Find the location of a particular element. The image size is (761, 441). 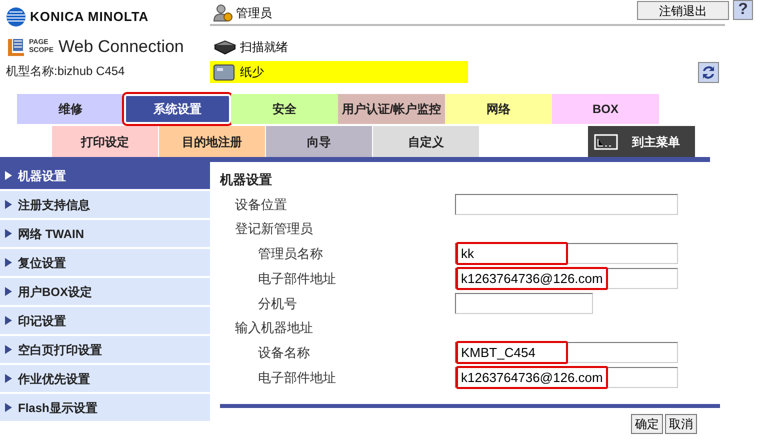

section-title: 机器设置 is located at coordinates (246, 180).